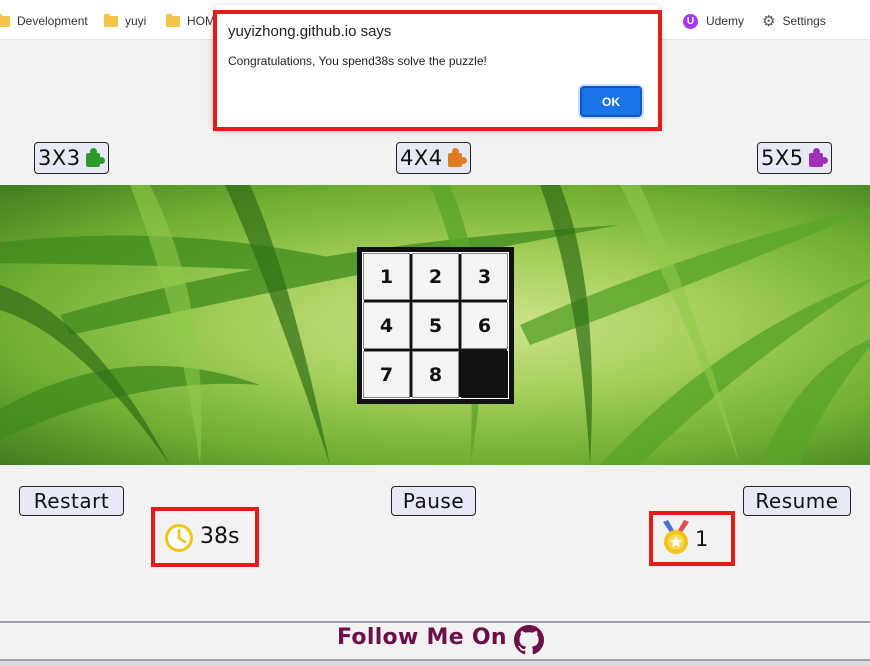  I want to click on purple-puzzle-icon, so click(817, 158).